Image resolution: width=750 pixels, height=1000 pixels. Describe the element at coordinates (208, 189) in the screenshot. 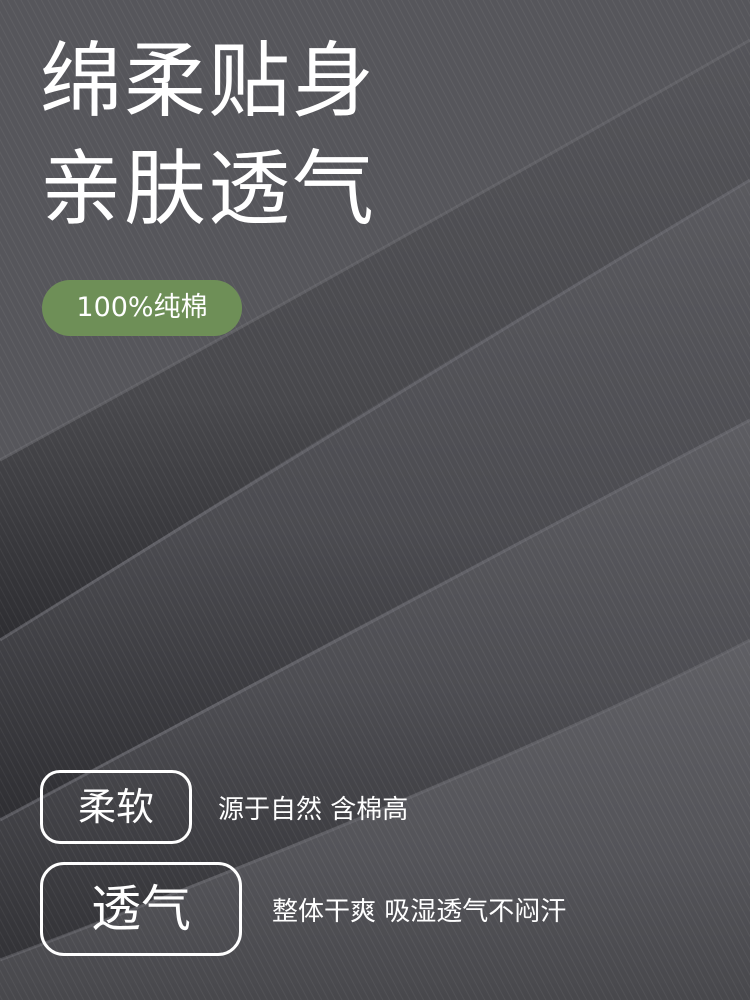

I see `headline-line-2: 亲肤透气` at that location.